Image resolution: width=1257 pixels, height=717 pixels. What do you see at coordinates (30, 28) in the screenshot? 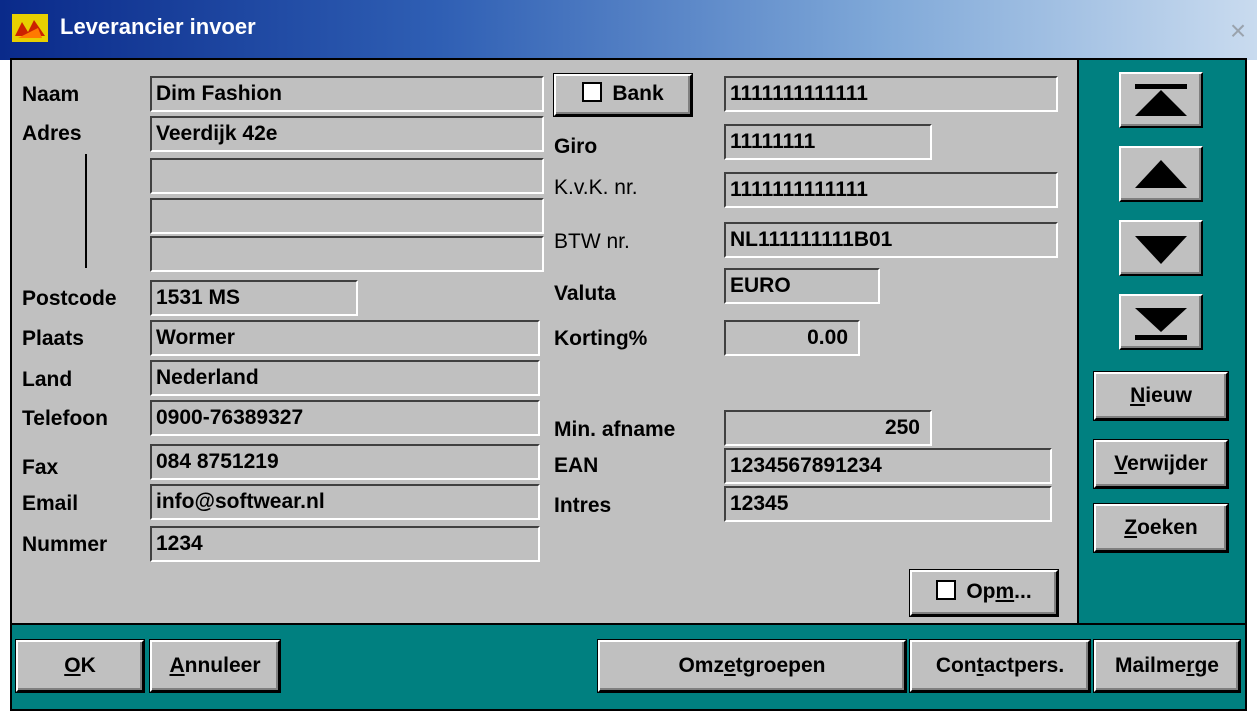
I see `app-icon` at bounding box center [30, 28].